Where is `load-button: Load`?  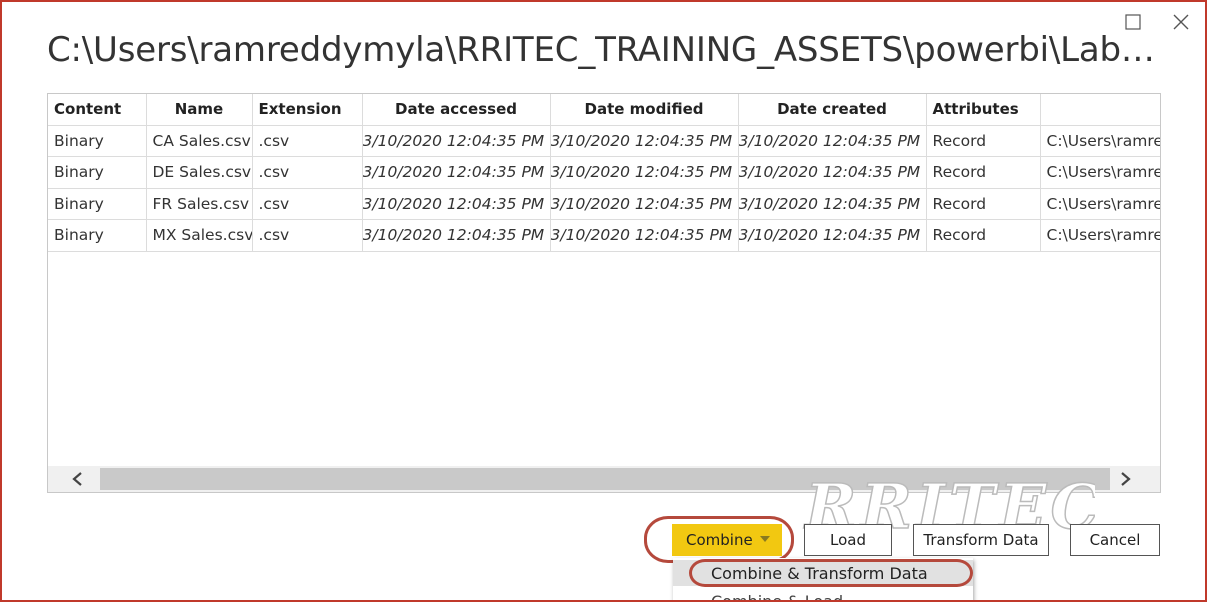 load-button: Load is located at coordinates (848, 540).